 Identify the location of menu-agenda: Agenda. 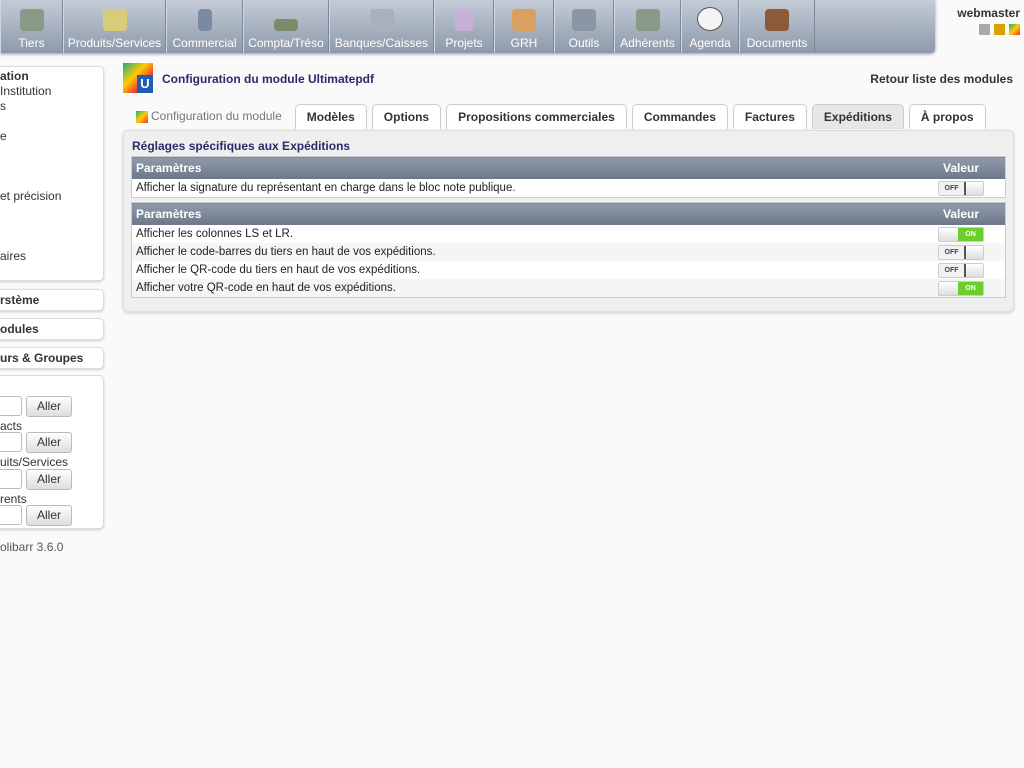
(710, 26).